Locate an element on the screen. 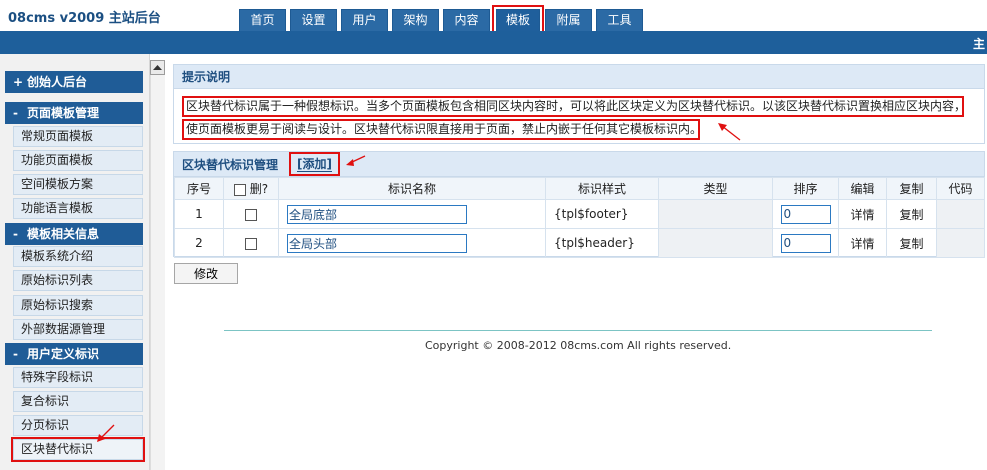 The width and height of the screenshot is (987, 470). sidebar-section-label: 模板相关信息 is located at coordinates (63, 234).